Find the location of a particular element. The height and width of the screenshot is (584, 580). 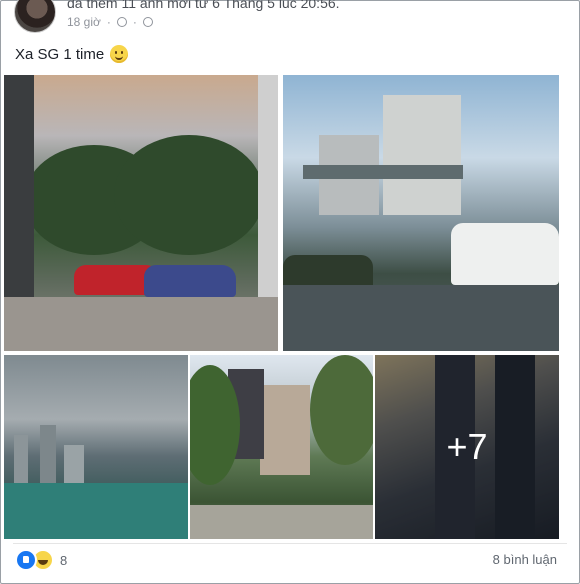

post-text-row: Xa SG 1 time is located at coordinates (72, 54).